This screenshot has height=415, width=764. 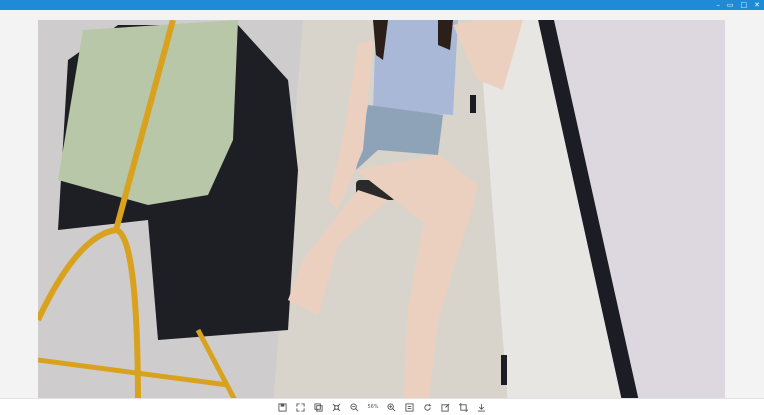 What do you see at coordinates (318, 407) in the screenshot?
I see `copy-icon` at bounding box center [318, 407].